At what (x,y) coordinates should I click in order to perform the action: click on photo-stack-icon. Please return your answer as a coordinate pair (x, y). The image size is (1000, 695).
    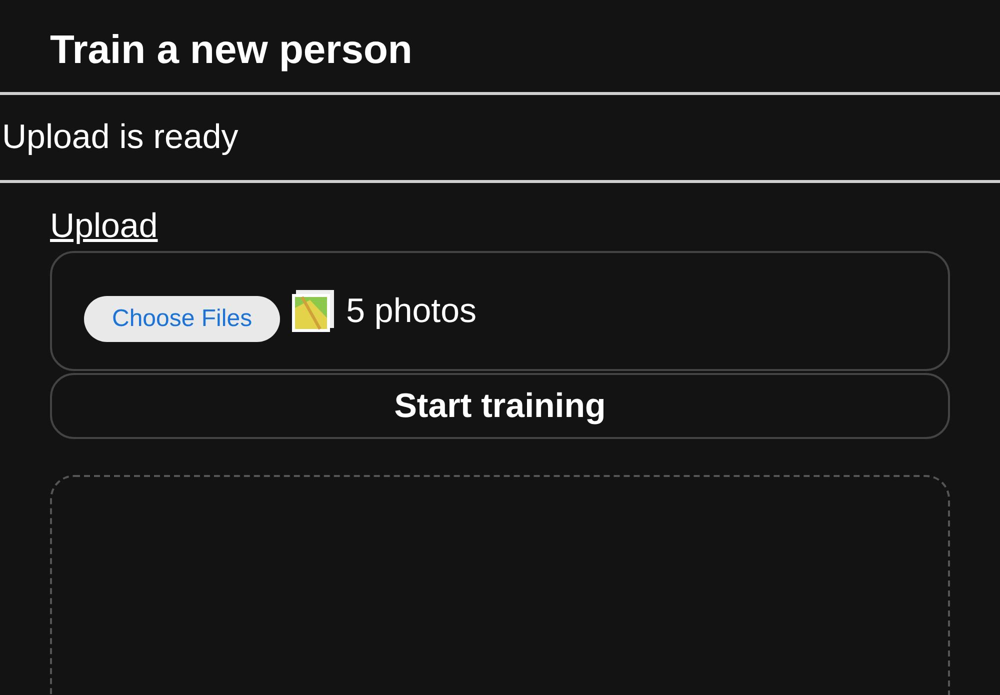
    Looking at the image, I should click on (313, 311).